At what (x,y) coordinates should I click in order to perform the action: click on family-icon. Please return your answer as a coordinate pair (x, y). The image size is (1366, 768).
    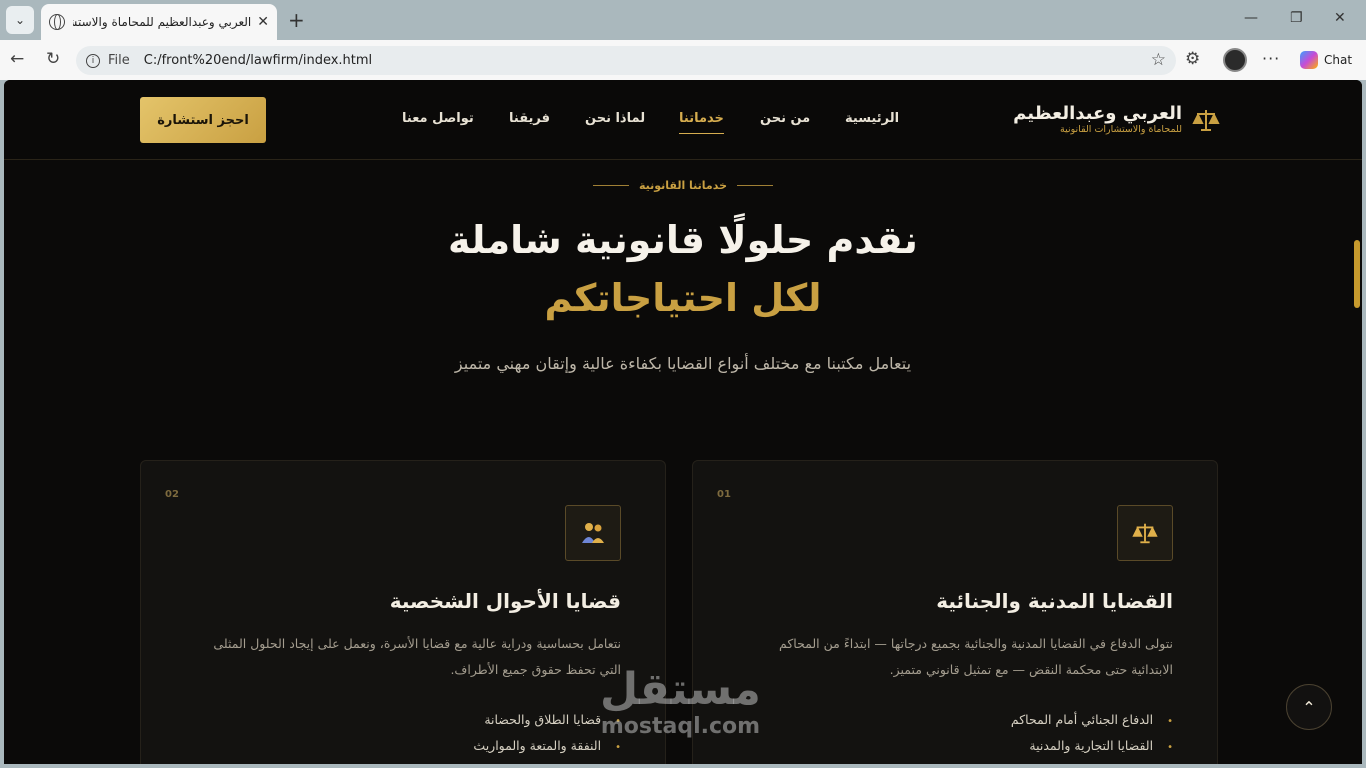
    Looking at the image, I should click on (593, 533).